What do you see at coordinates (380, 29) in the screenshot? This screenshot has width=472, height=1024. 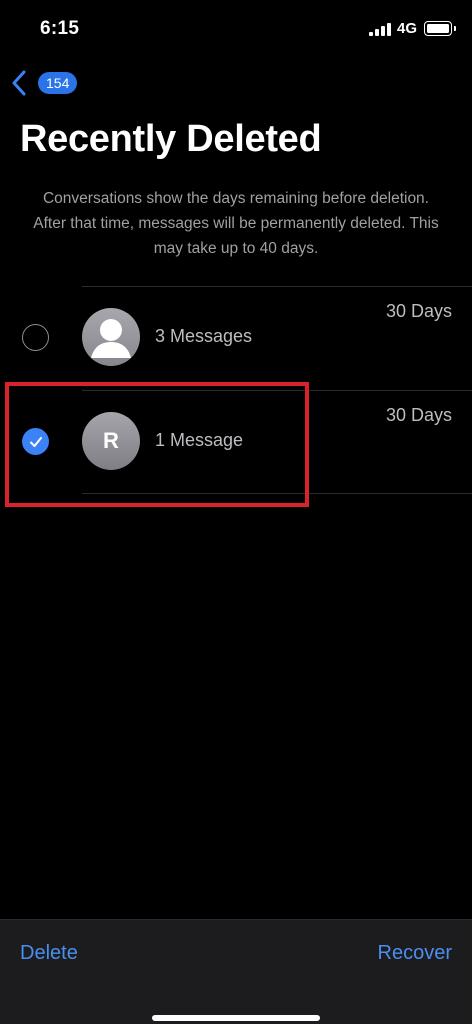 I see `signal-icon` at bounding box center [380, 29].